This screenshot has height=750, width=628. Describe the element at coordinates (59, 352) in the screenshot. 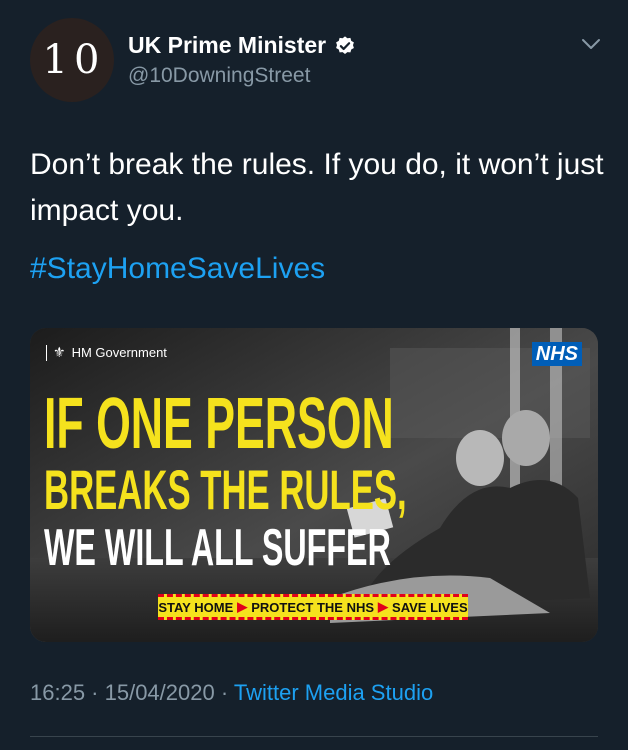

I see `royal-crest-icon: ⚜` at that location.